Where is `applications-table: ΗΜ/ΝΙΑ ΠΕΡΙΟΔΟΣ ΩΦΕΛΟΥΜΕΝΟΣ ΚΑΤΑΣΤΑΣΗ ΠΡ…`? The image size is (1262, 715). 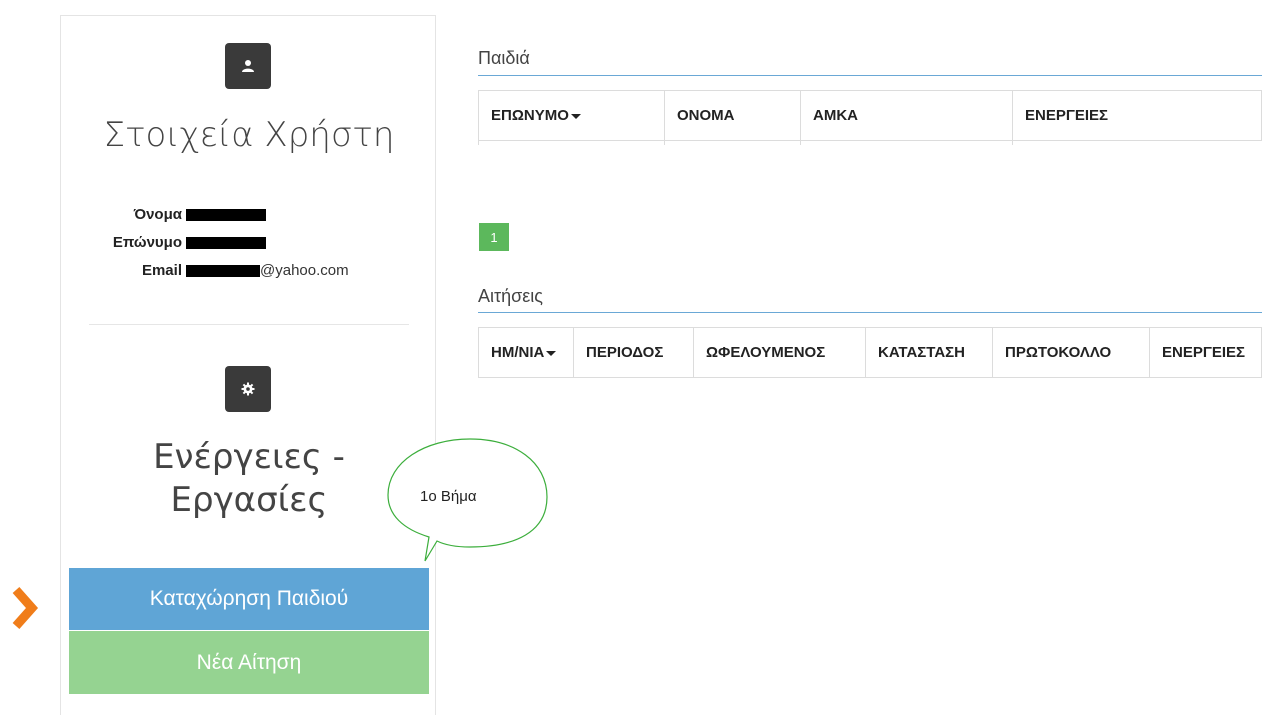 applications-table: ΗΜ/ΝΙΑ ΠΕΡΙΟΔΟΣ ΩΦΕΛΟΥΜΕΝΟΣ ΚΑΤΑΣΤΑΣΗ ΠΡ… is located at coordinates (870, 352).